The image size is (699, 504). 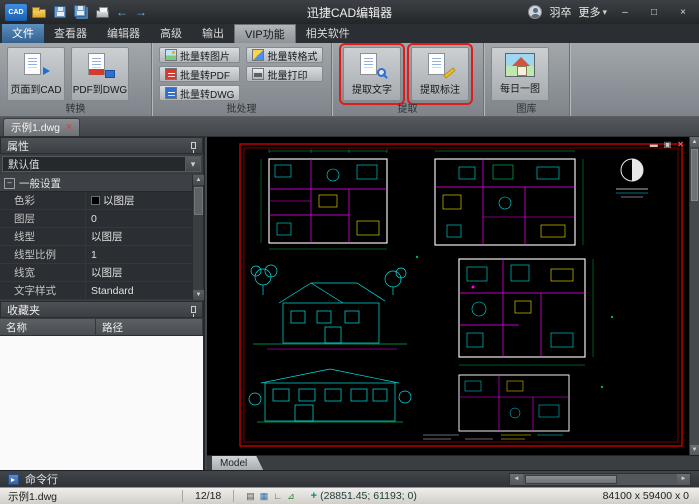 I want to click on column-path: 路径, so click(x=149, y=327).